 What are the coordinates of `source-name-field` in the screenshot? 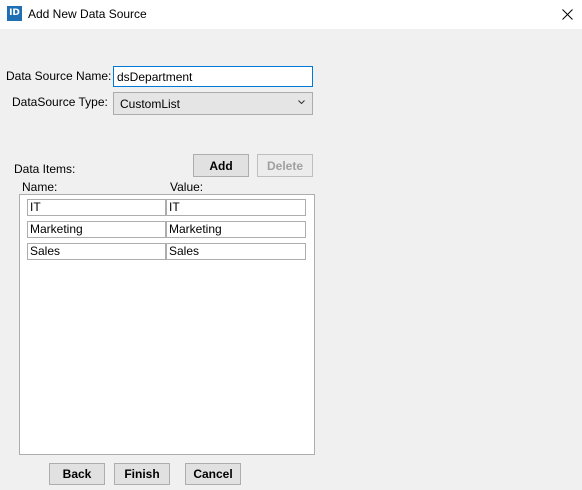 It's located at (213, 76).